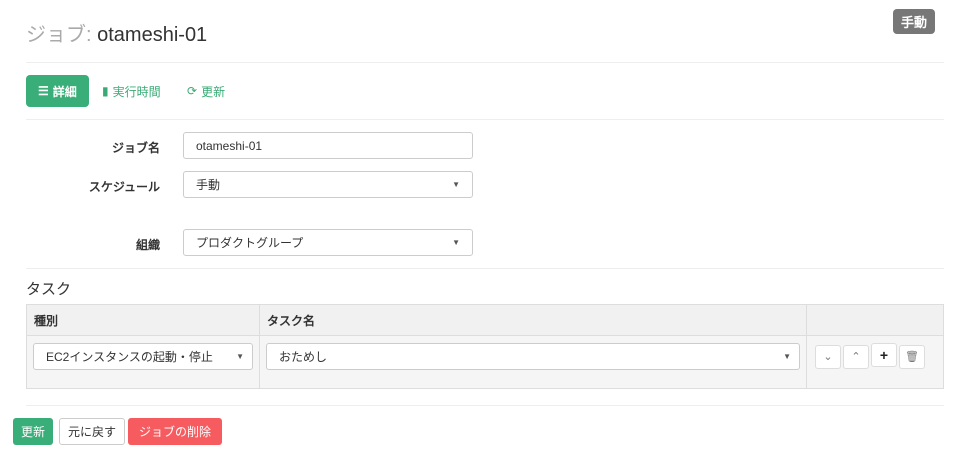 The width and height of the screenshot is (960, 454). What do you see at coordinates (92, 431) in the screenshot?
I see `revert-button: 元に戻す` at bounding box center [92, 431].